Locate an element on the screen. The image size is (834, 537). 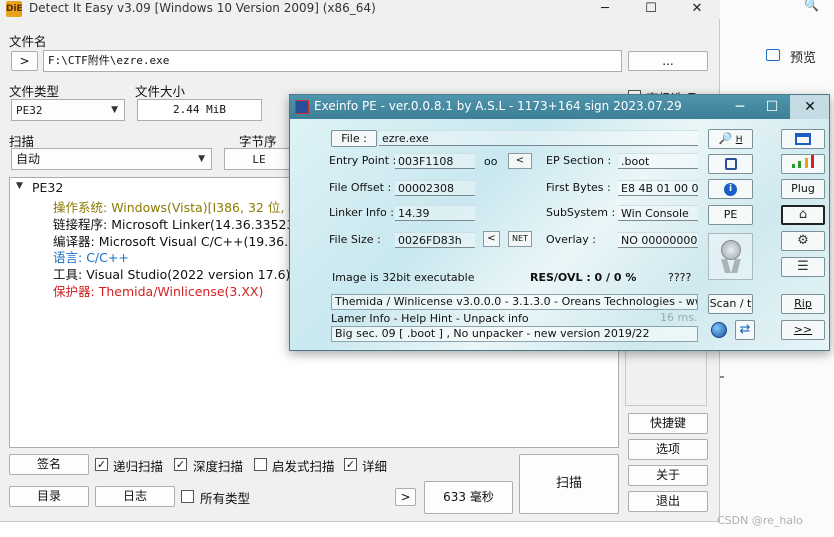
shortcuts-button: 快捷键 is located at coordinates (668, 423).